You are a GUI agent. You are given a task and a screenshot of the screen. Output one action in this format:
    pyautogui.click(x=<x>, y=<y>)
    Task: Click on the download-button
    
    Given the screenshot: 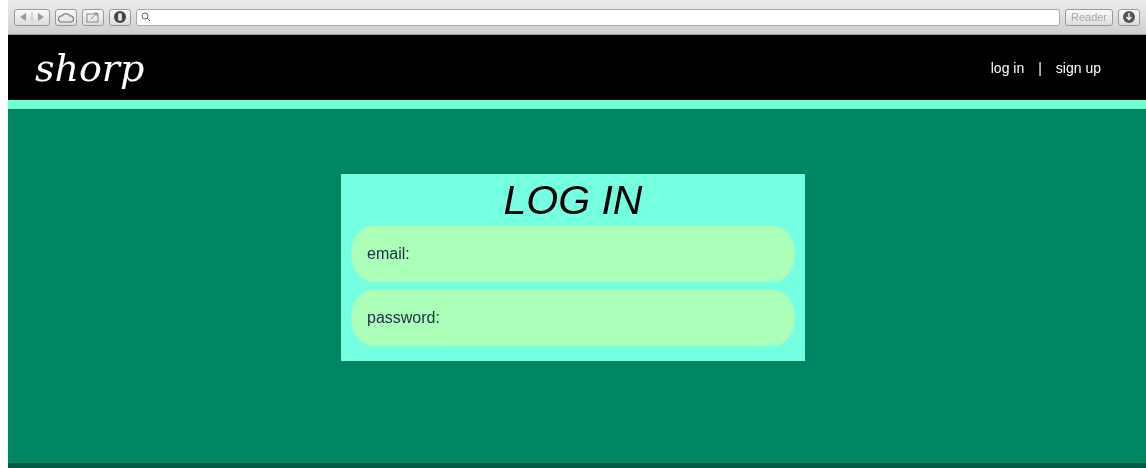 What is the action you would take?
    pyautogui.click(x=1129, y=17)
    